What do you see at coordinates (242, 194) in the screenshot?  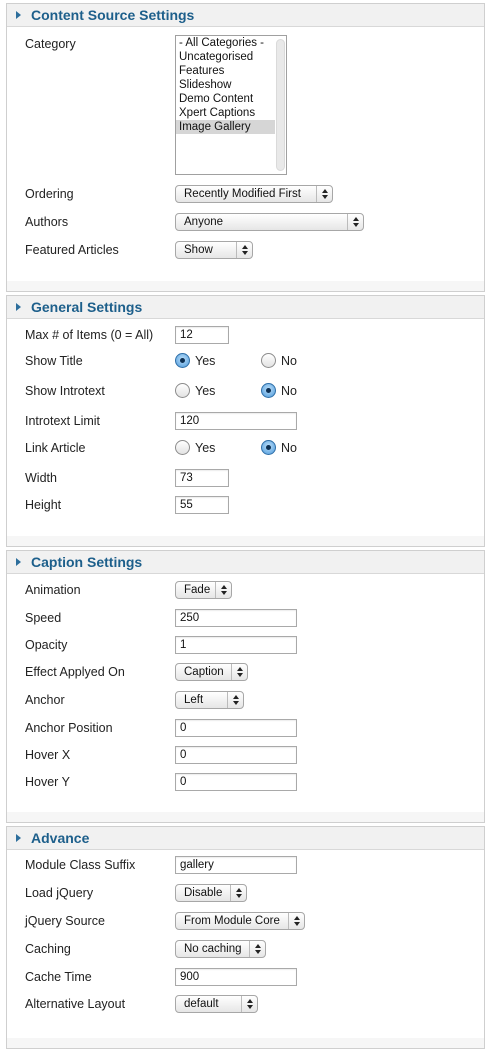 I see `ordering-value: Recently Modified First` at bounding box center [242, 194].